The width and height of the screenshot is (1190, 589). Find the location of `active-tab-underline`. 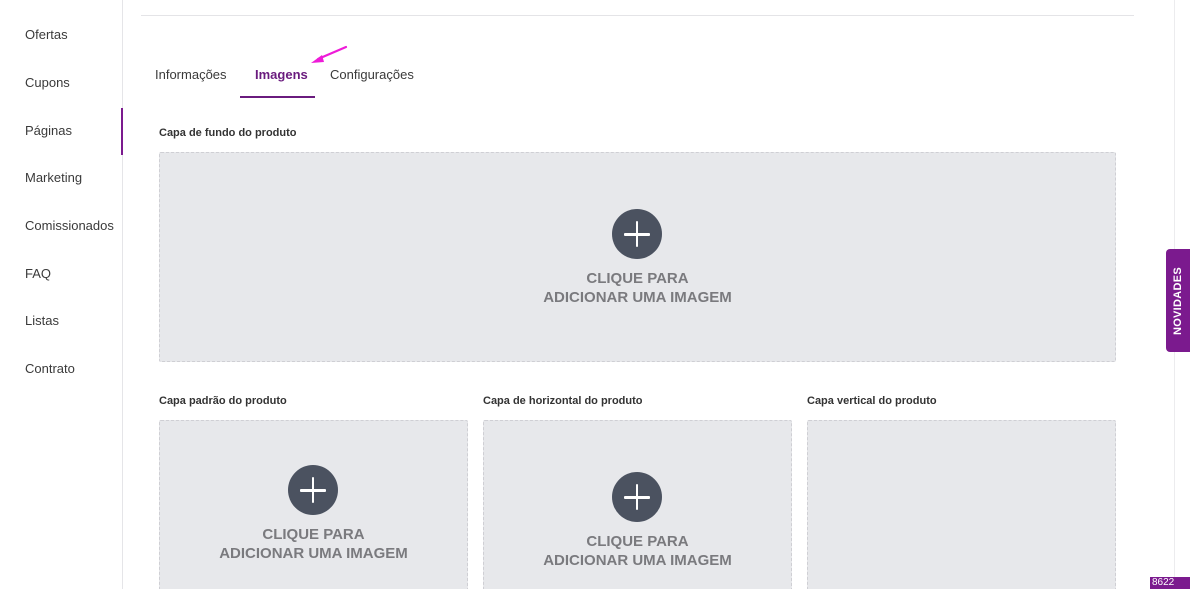

active-tab-underline is located at coordinates (277, 97).